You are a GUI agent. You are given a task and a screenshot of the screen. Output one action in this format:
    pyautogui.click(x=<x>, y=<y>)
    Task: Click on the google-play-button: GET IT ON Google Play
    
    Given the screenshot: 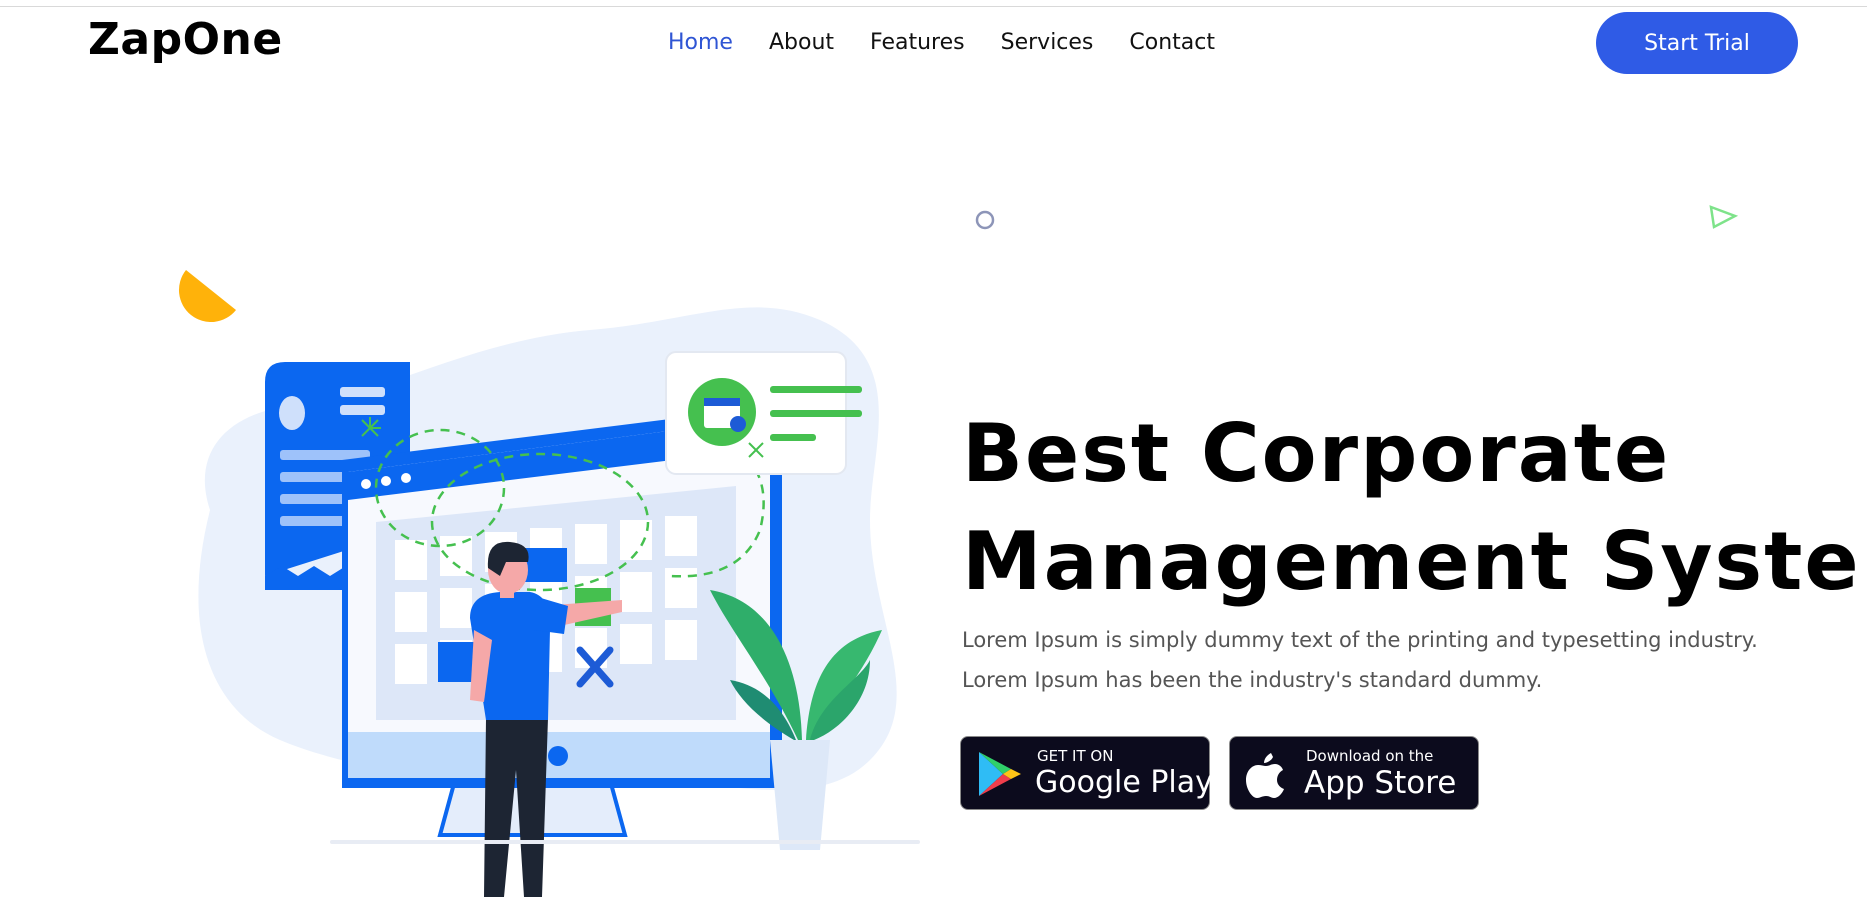 What is the action you would take?
    pyautogui.click(x=1086, y=773)
    